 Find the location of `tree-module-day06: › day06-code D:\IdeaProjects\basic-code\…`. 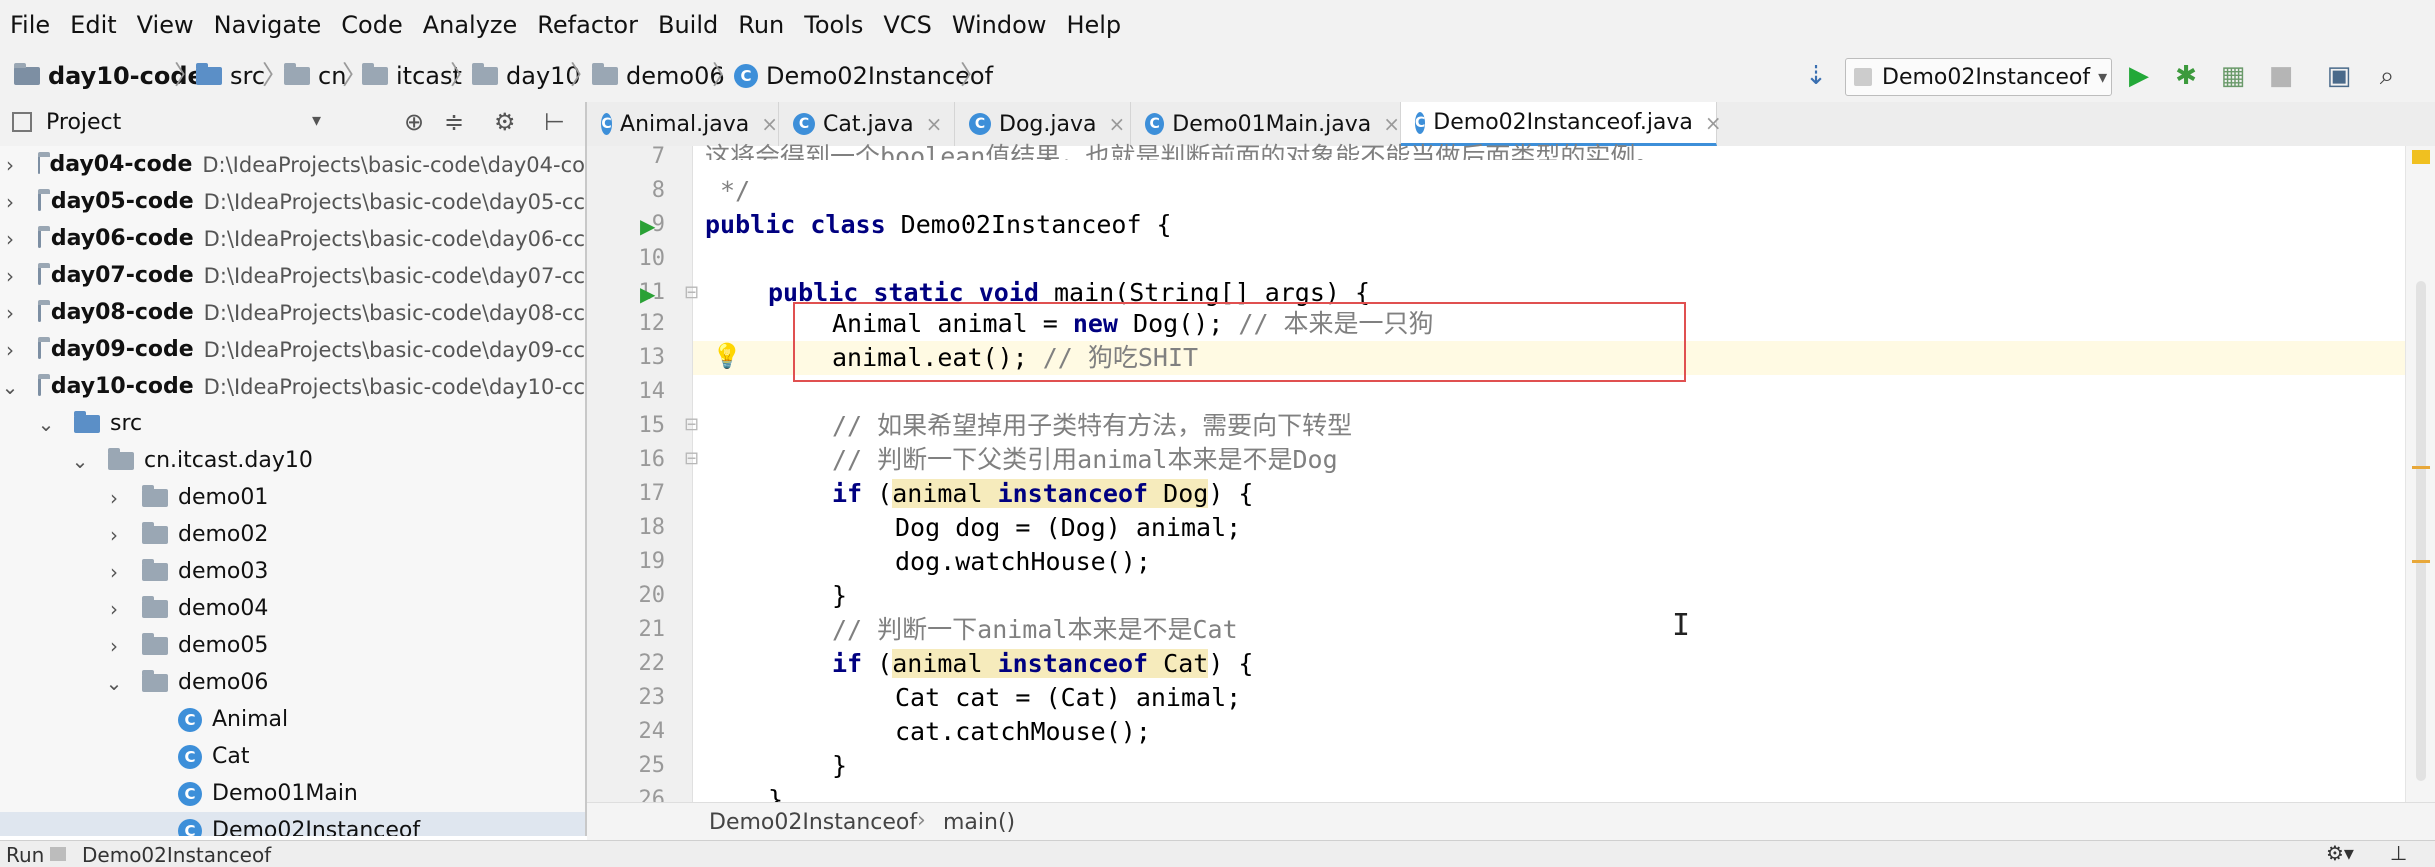

tree-module-day06: › day06-code D:\IdeaProjects\basic-code\… is located at coordinates (292, 238).